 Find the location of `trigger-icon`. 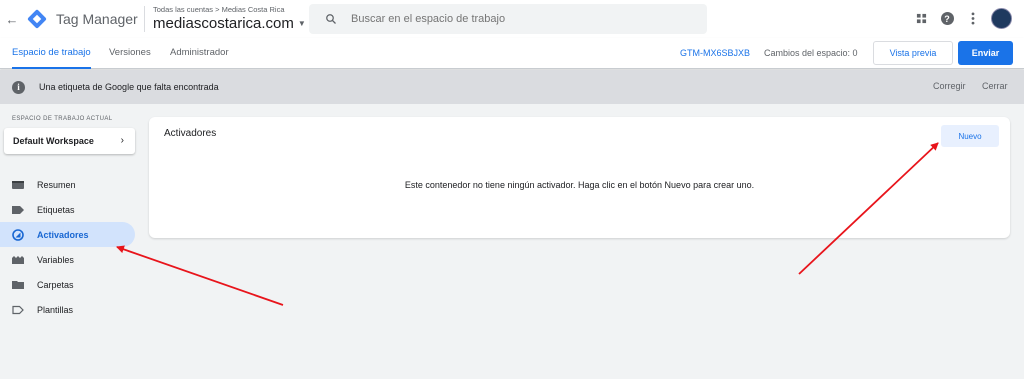

trigger-icon is located at coordinates (18, 234).